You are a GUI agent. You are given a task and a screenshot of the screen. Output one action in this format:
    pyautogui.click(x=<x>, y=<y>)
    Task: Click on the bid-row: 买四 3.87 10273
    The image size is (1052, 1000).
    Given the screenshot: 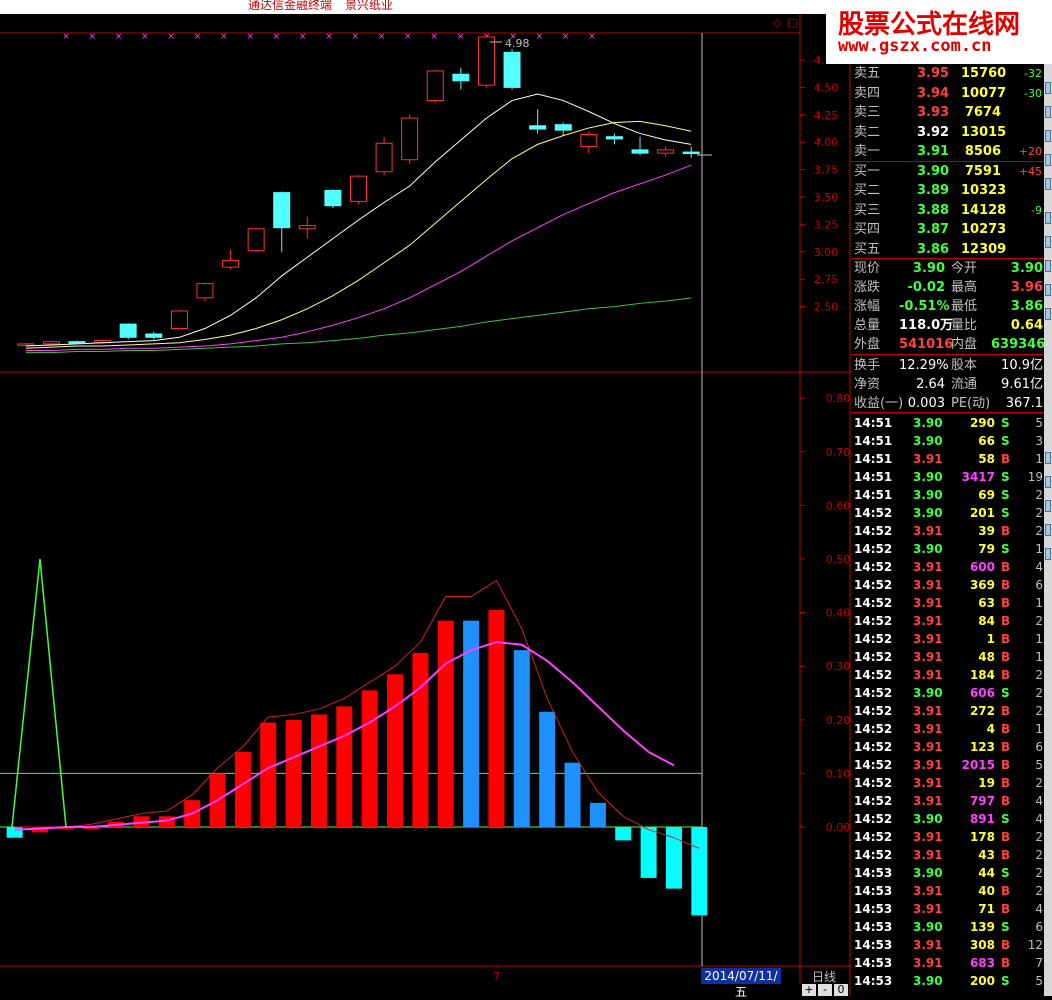 What is the action you would take?
    pyautogui.click(x=947, y=229)
    